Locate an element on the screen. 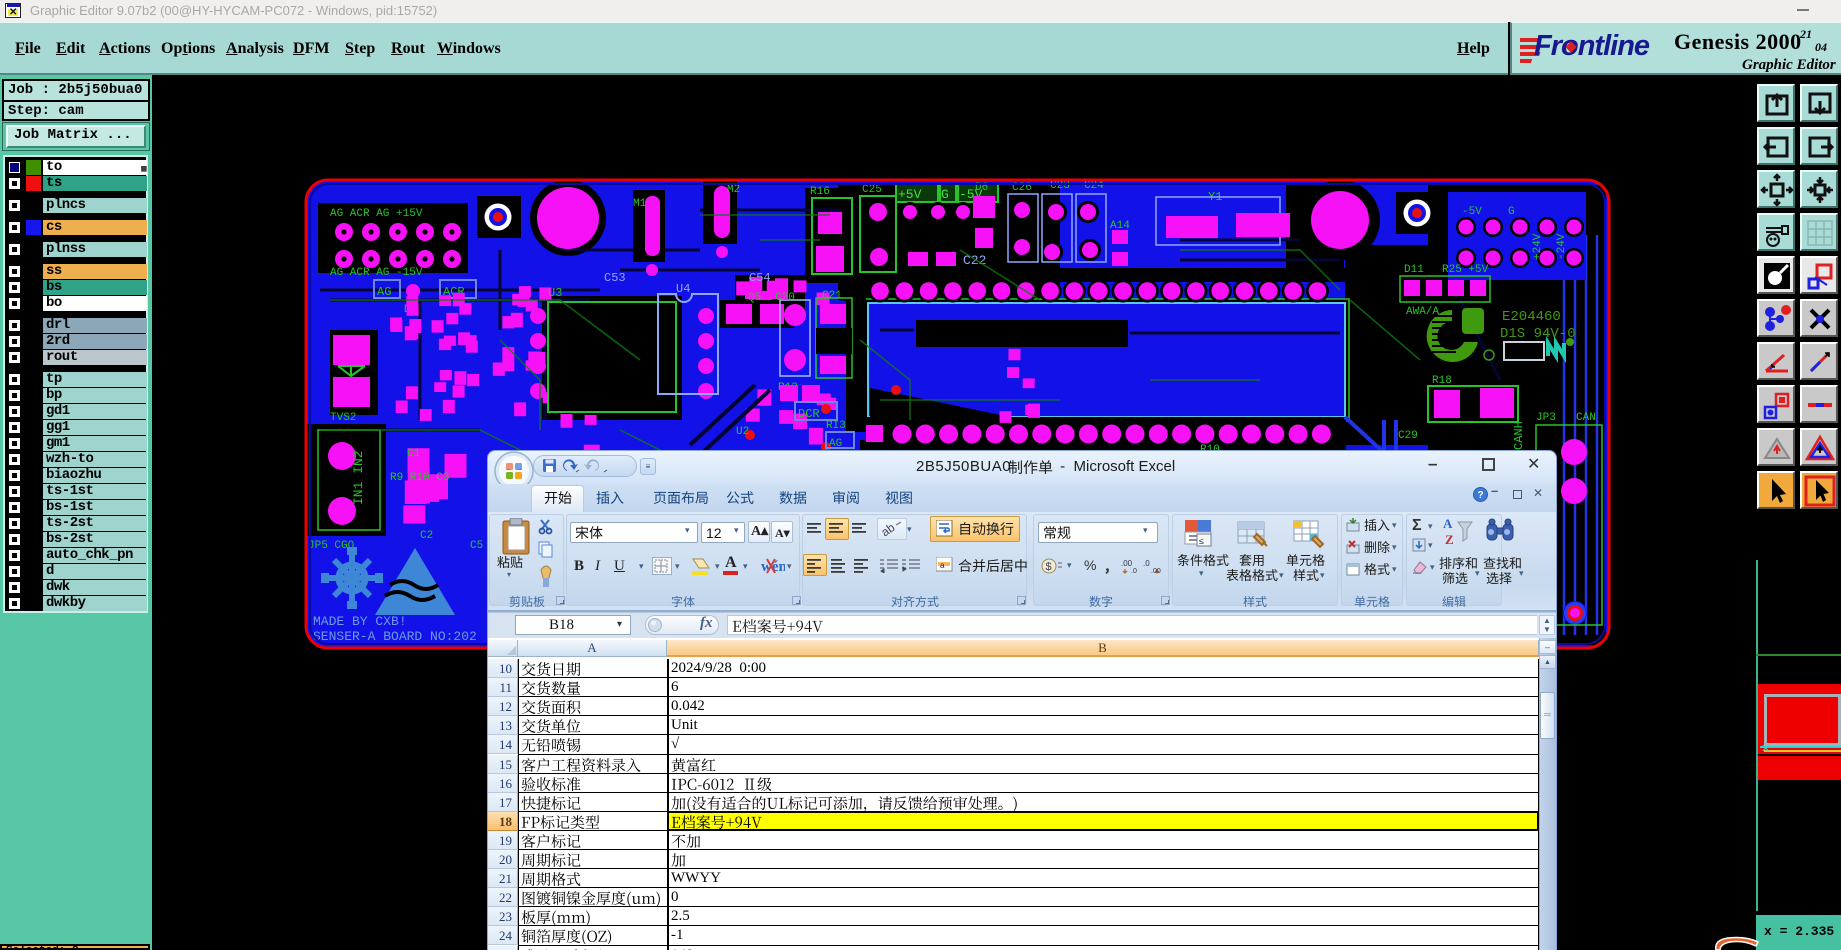 The width and height of the screenshot is (1841, 950). svg-text: C29 is located at coordinates (1408, 436).